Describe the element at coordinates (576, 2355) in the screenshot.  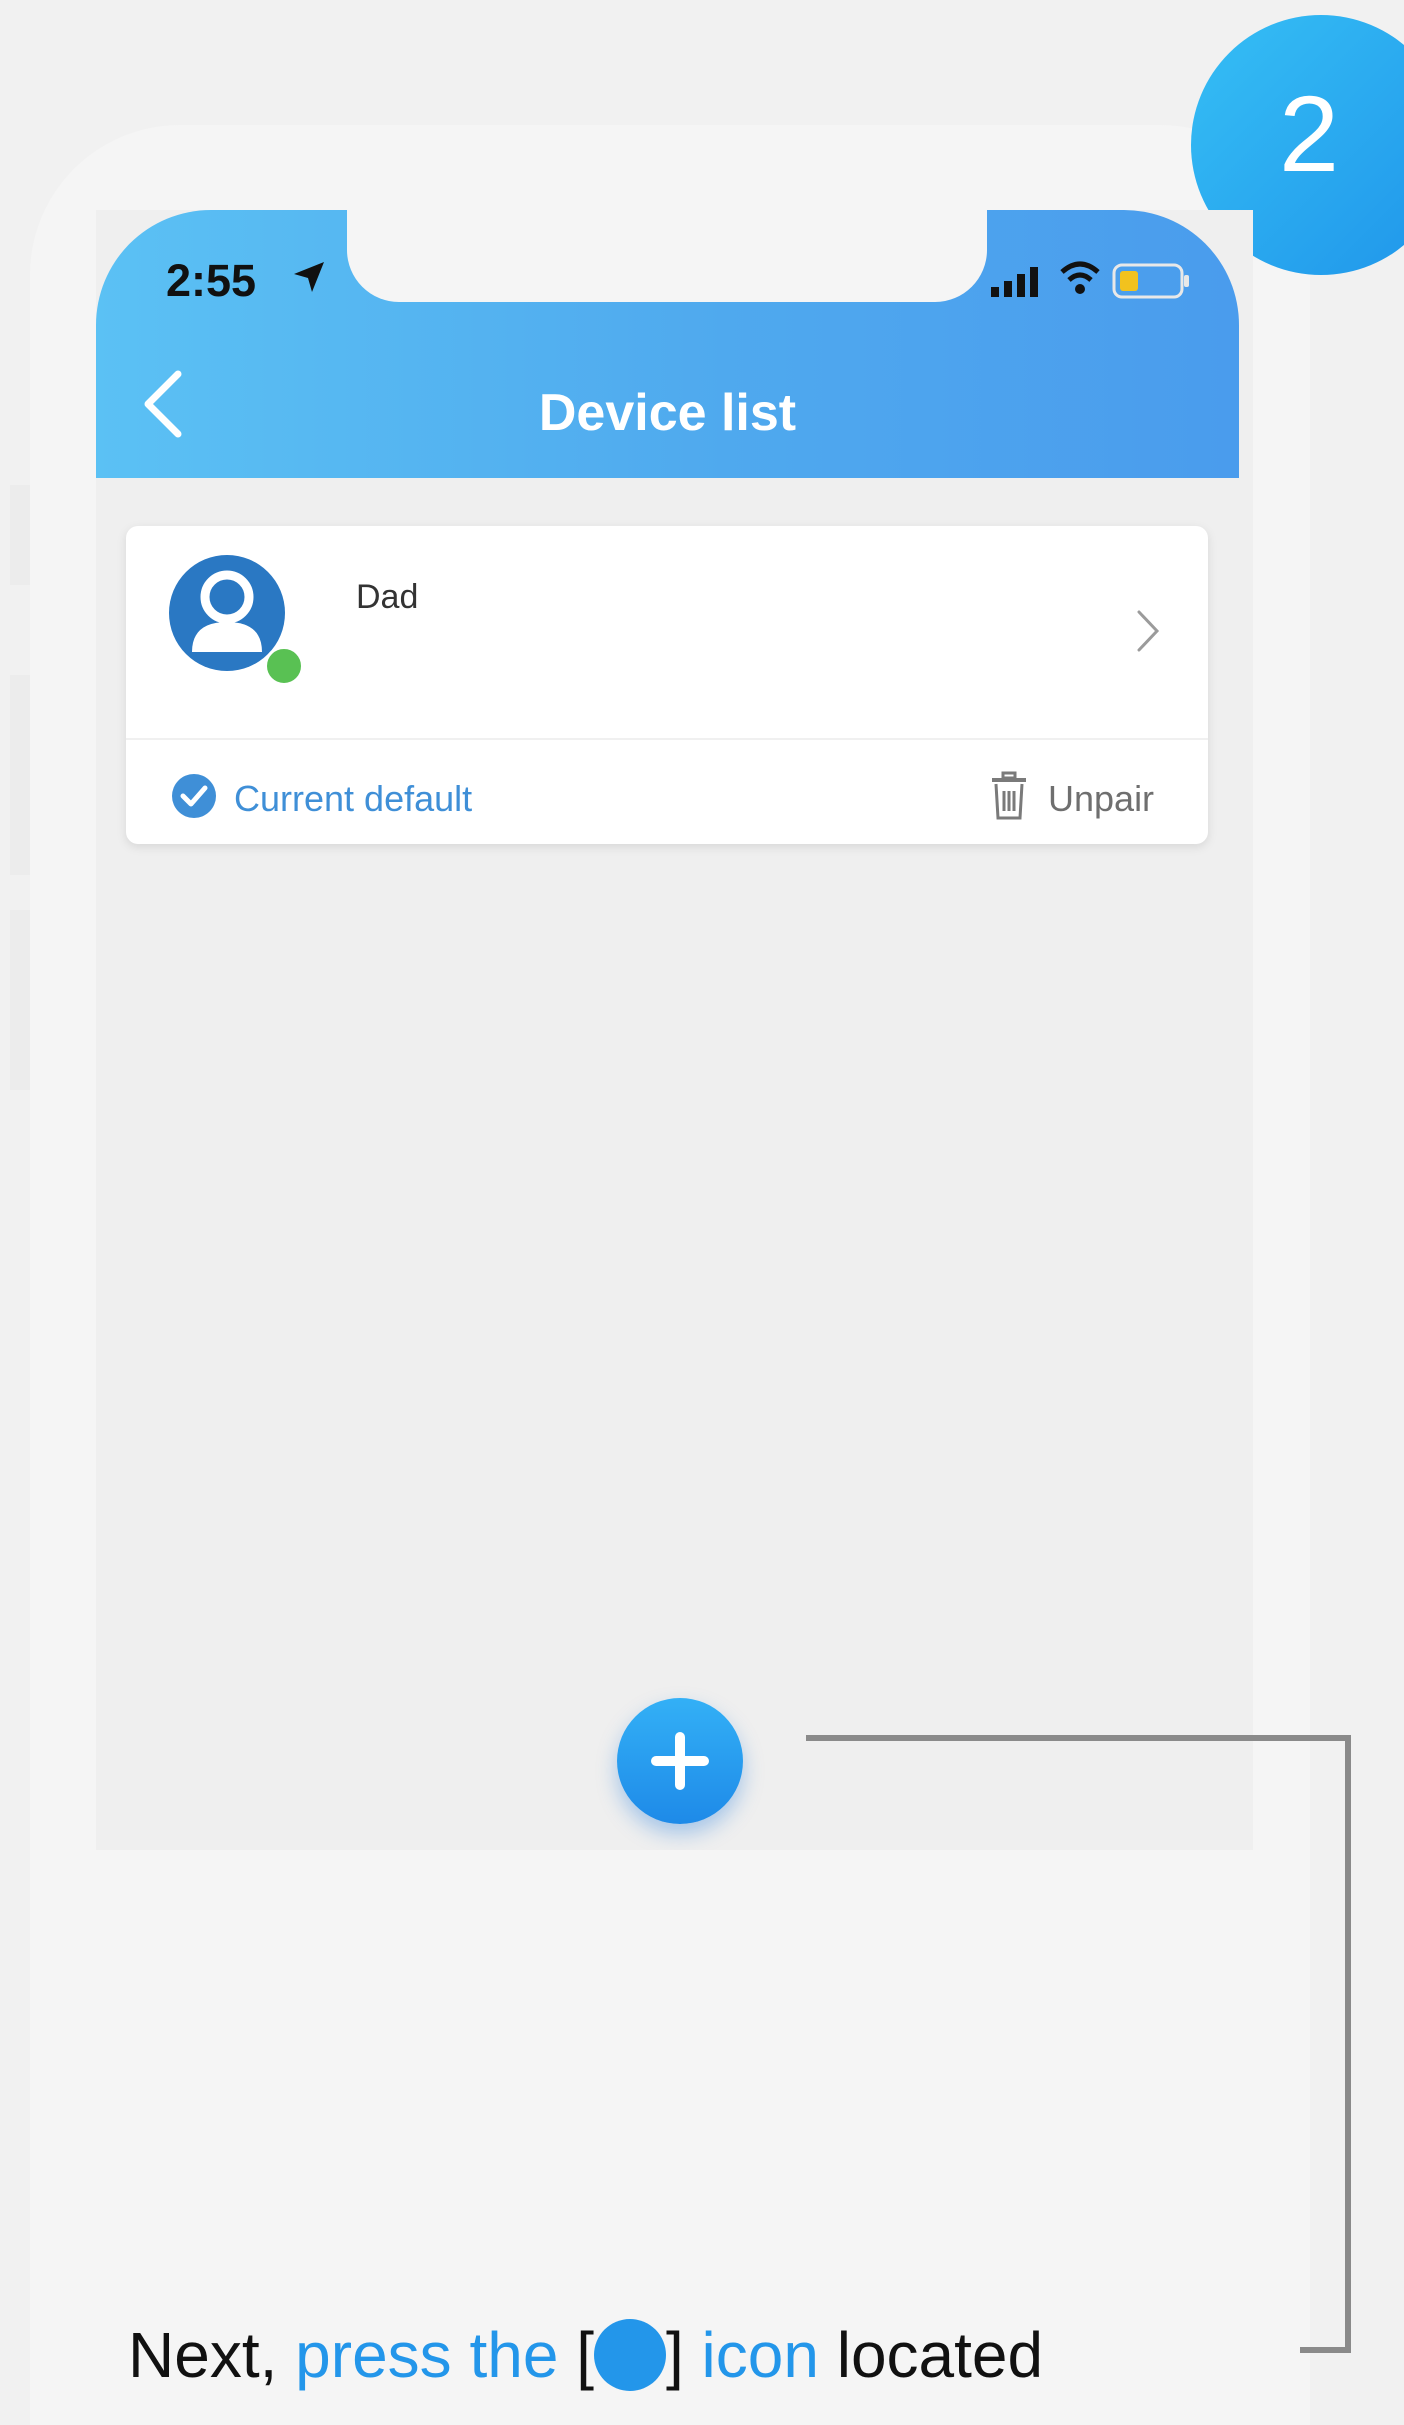
I see `instruction-bracket-open: [` at that location.